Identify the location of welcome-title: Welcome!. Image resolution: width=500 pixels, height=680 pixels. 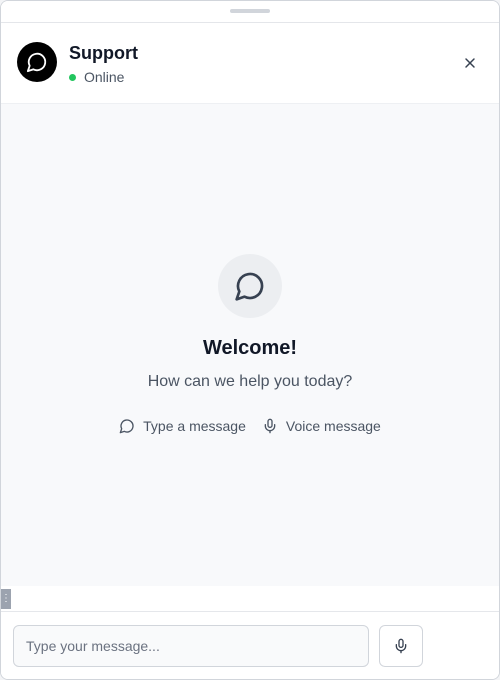
(250, 348).